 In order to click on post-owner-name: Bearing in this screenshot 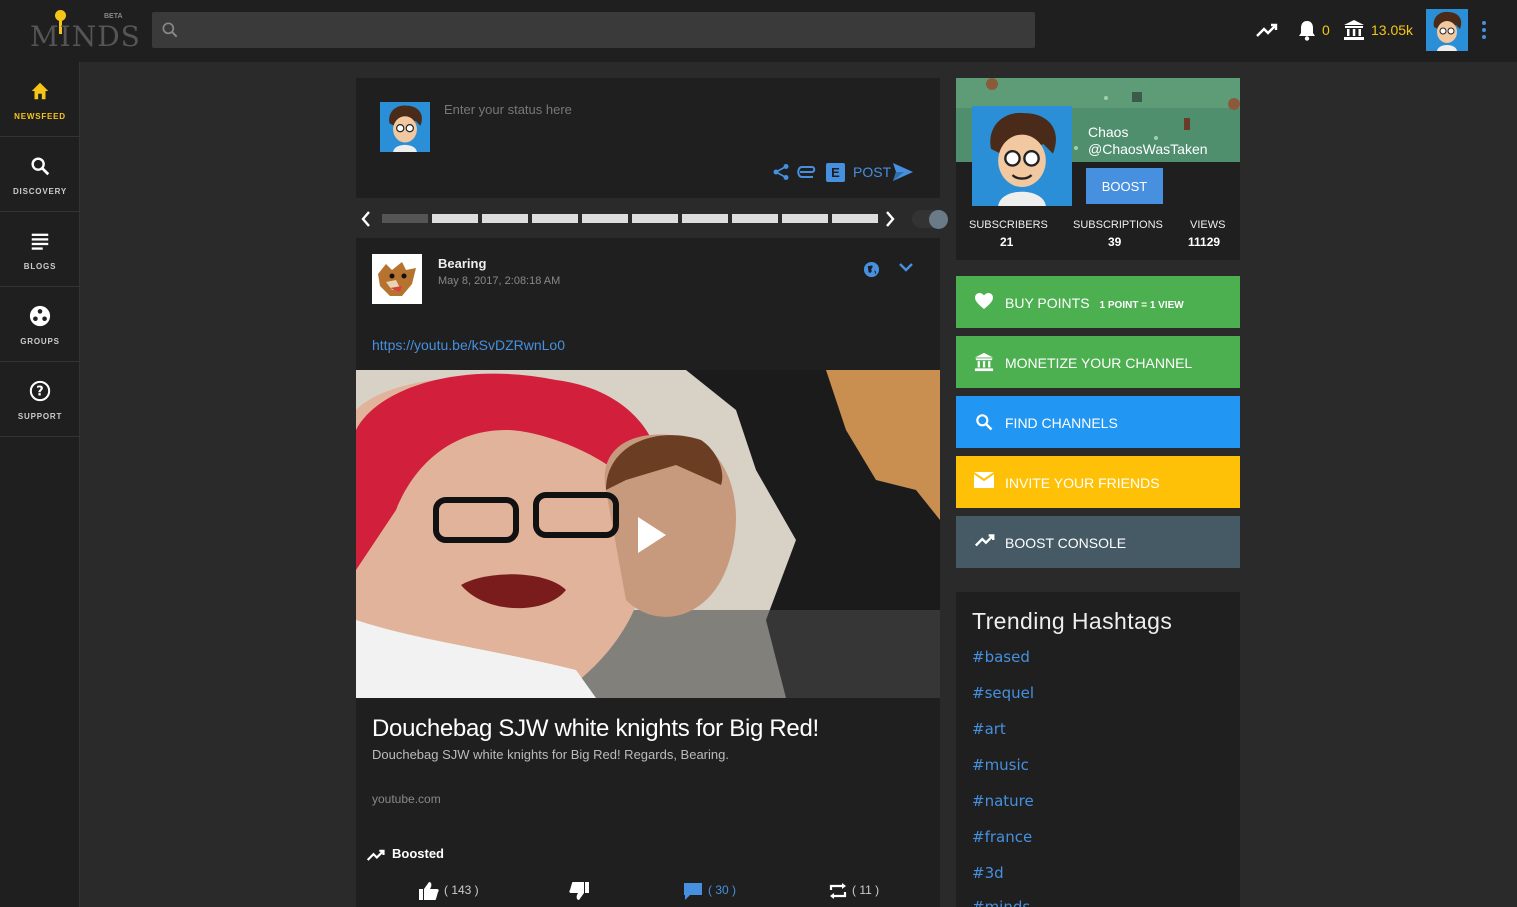, I will do `click(462, 263)`.